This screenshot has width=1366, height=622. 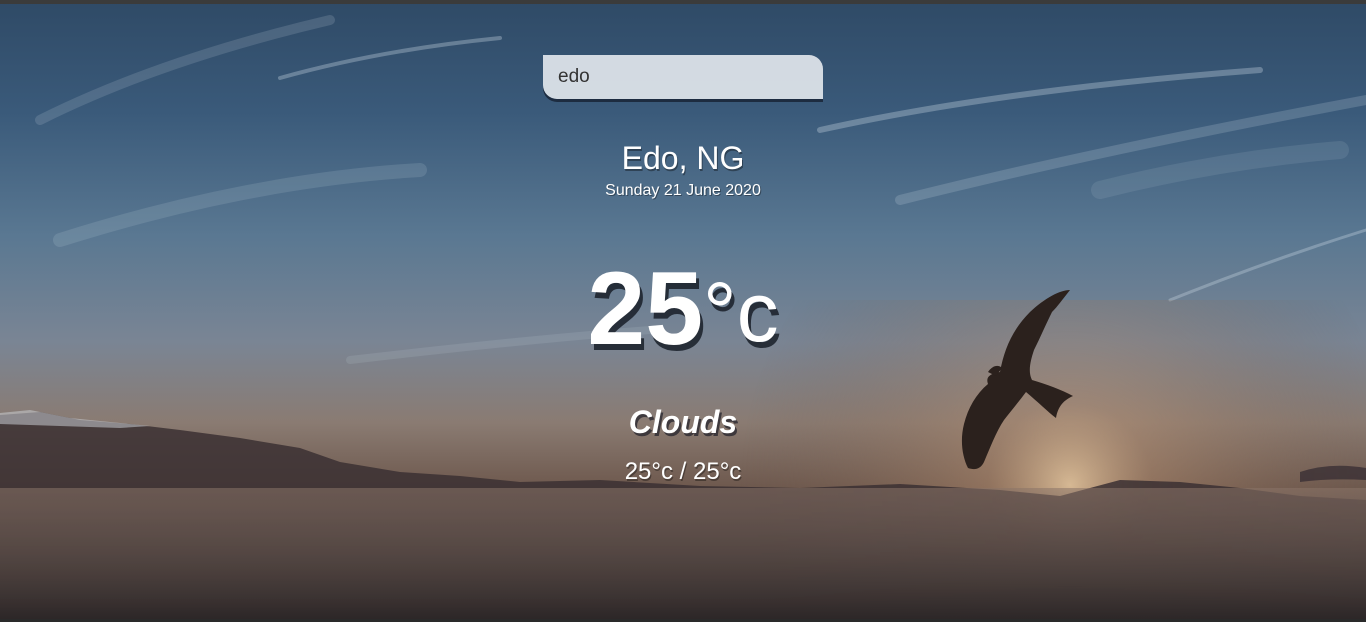 What do you see at coordinates (645, 309) in the screenshot?
I see `temperature-value: 25` at bounding box center [645, 309].